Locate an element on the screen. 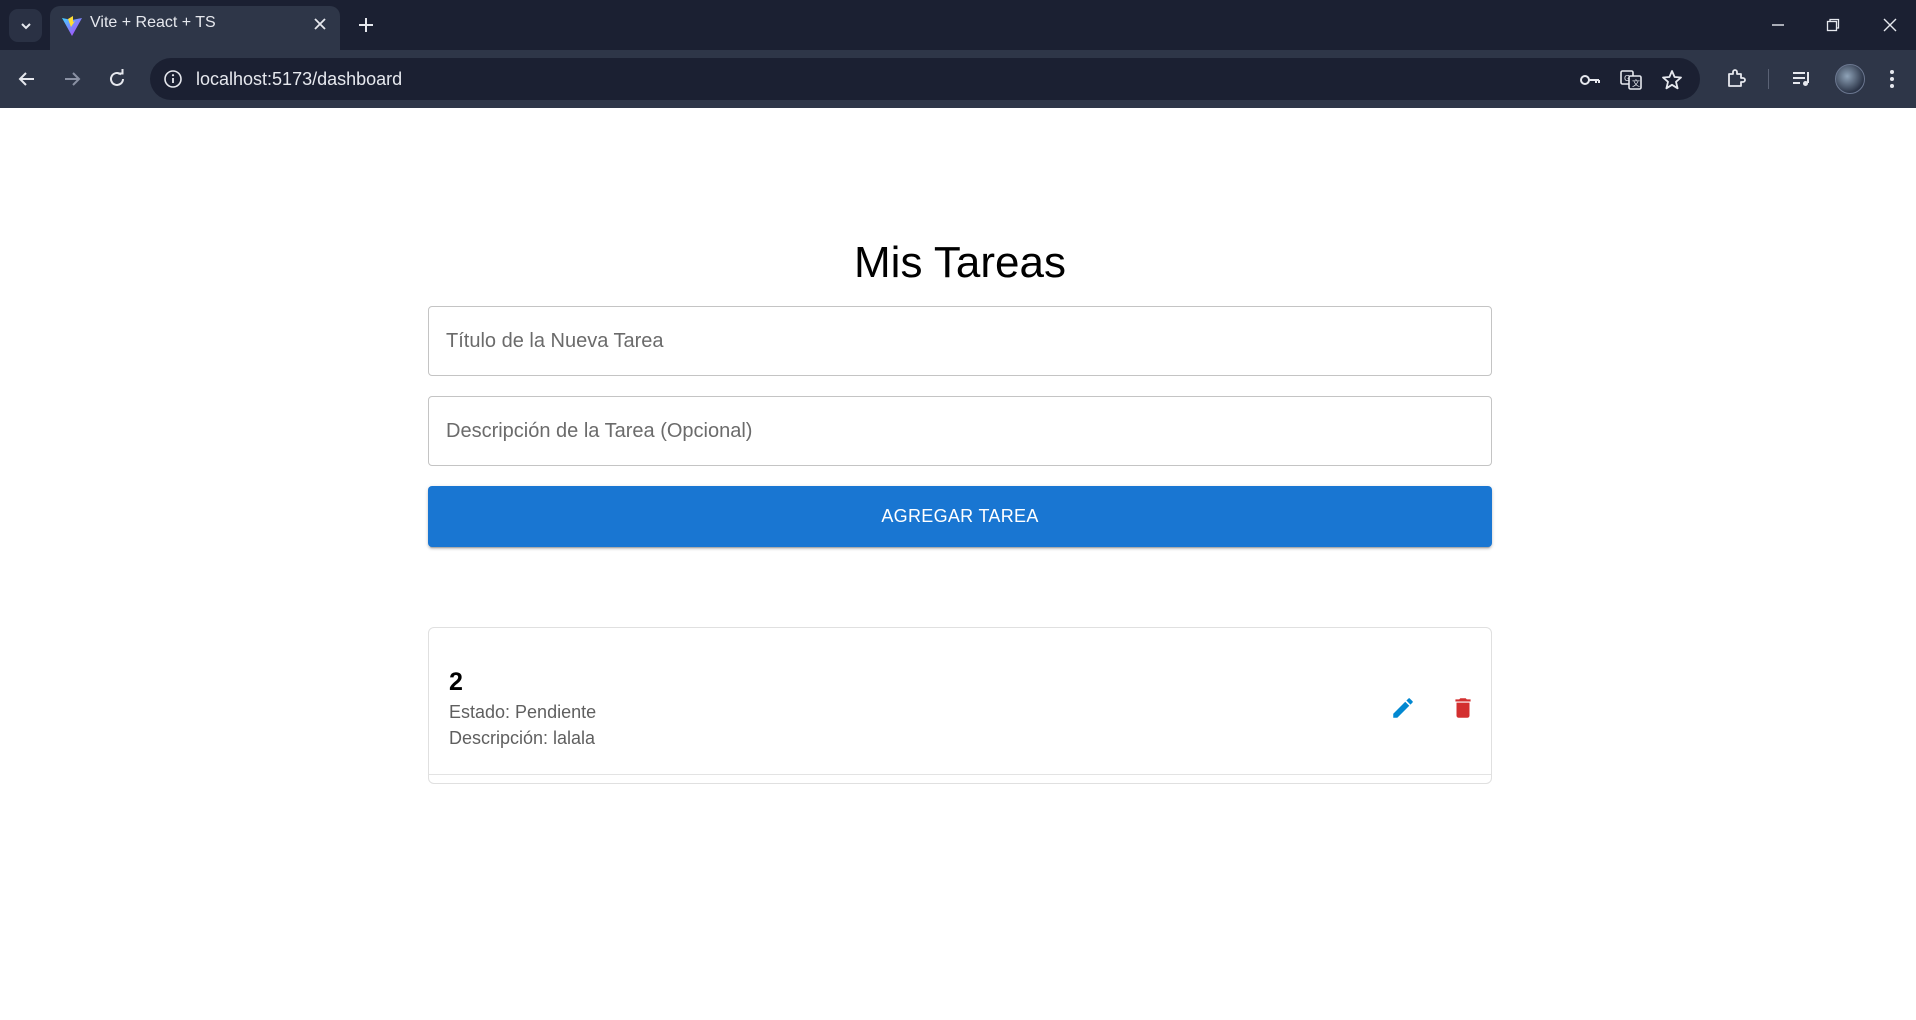 The image size is (1916, 1020). delete-task-button is located at coordinates (1463, 708).